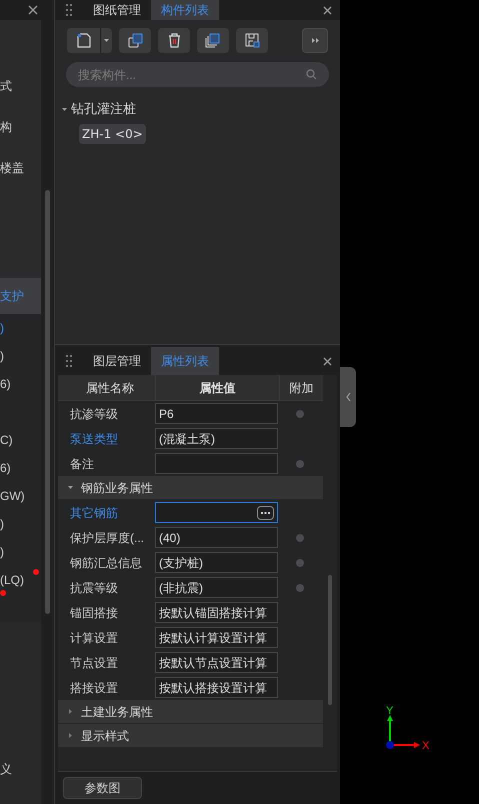 Image resolution: width=479 pixels, height=804 pixels. Describe the element at coordinates (83, 40) in the screenshot. I see `new-page-icon` at that location.